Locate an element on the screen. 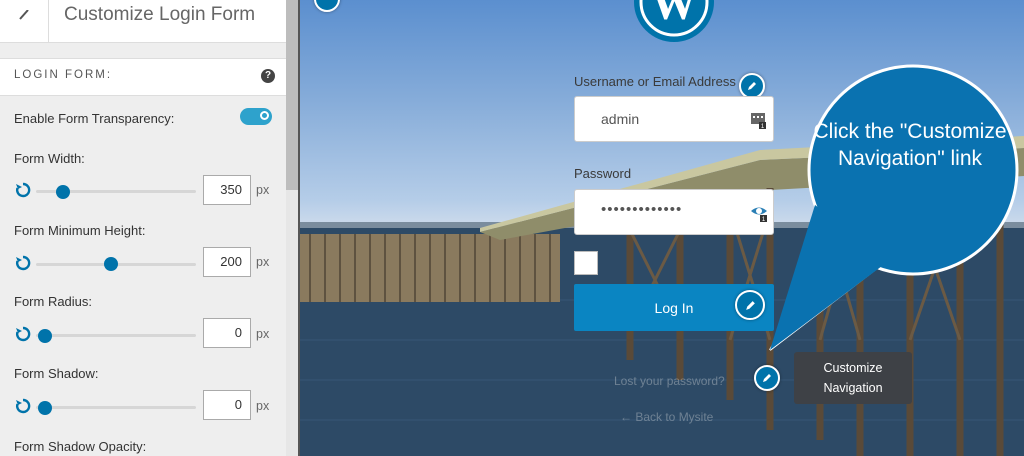  tooltip-line-2: Navigation is located at coordinates (853, 388).